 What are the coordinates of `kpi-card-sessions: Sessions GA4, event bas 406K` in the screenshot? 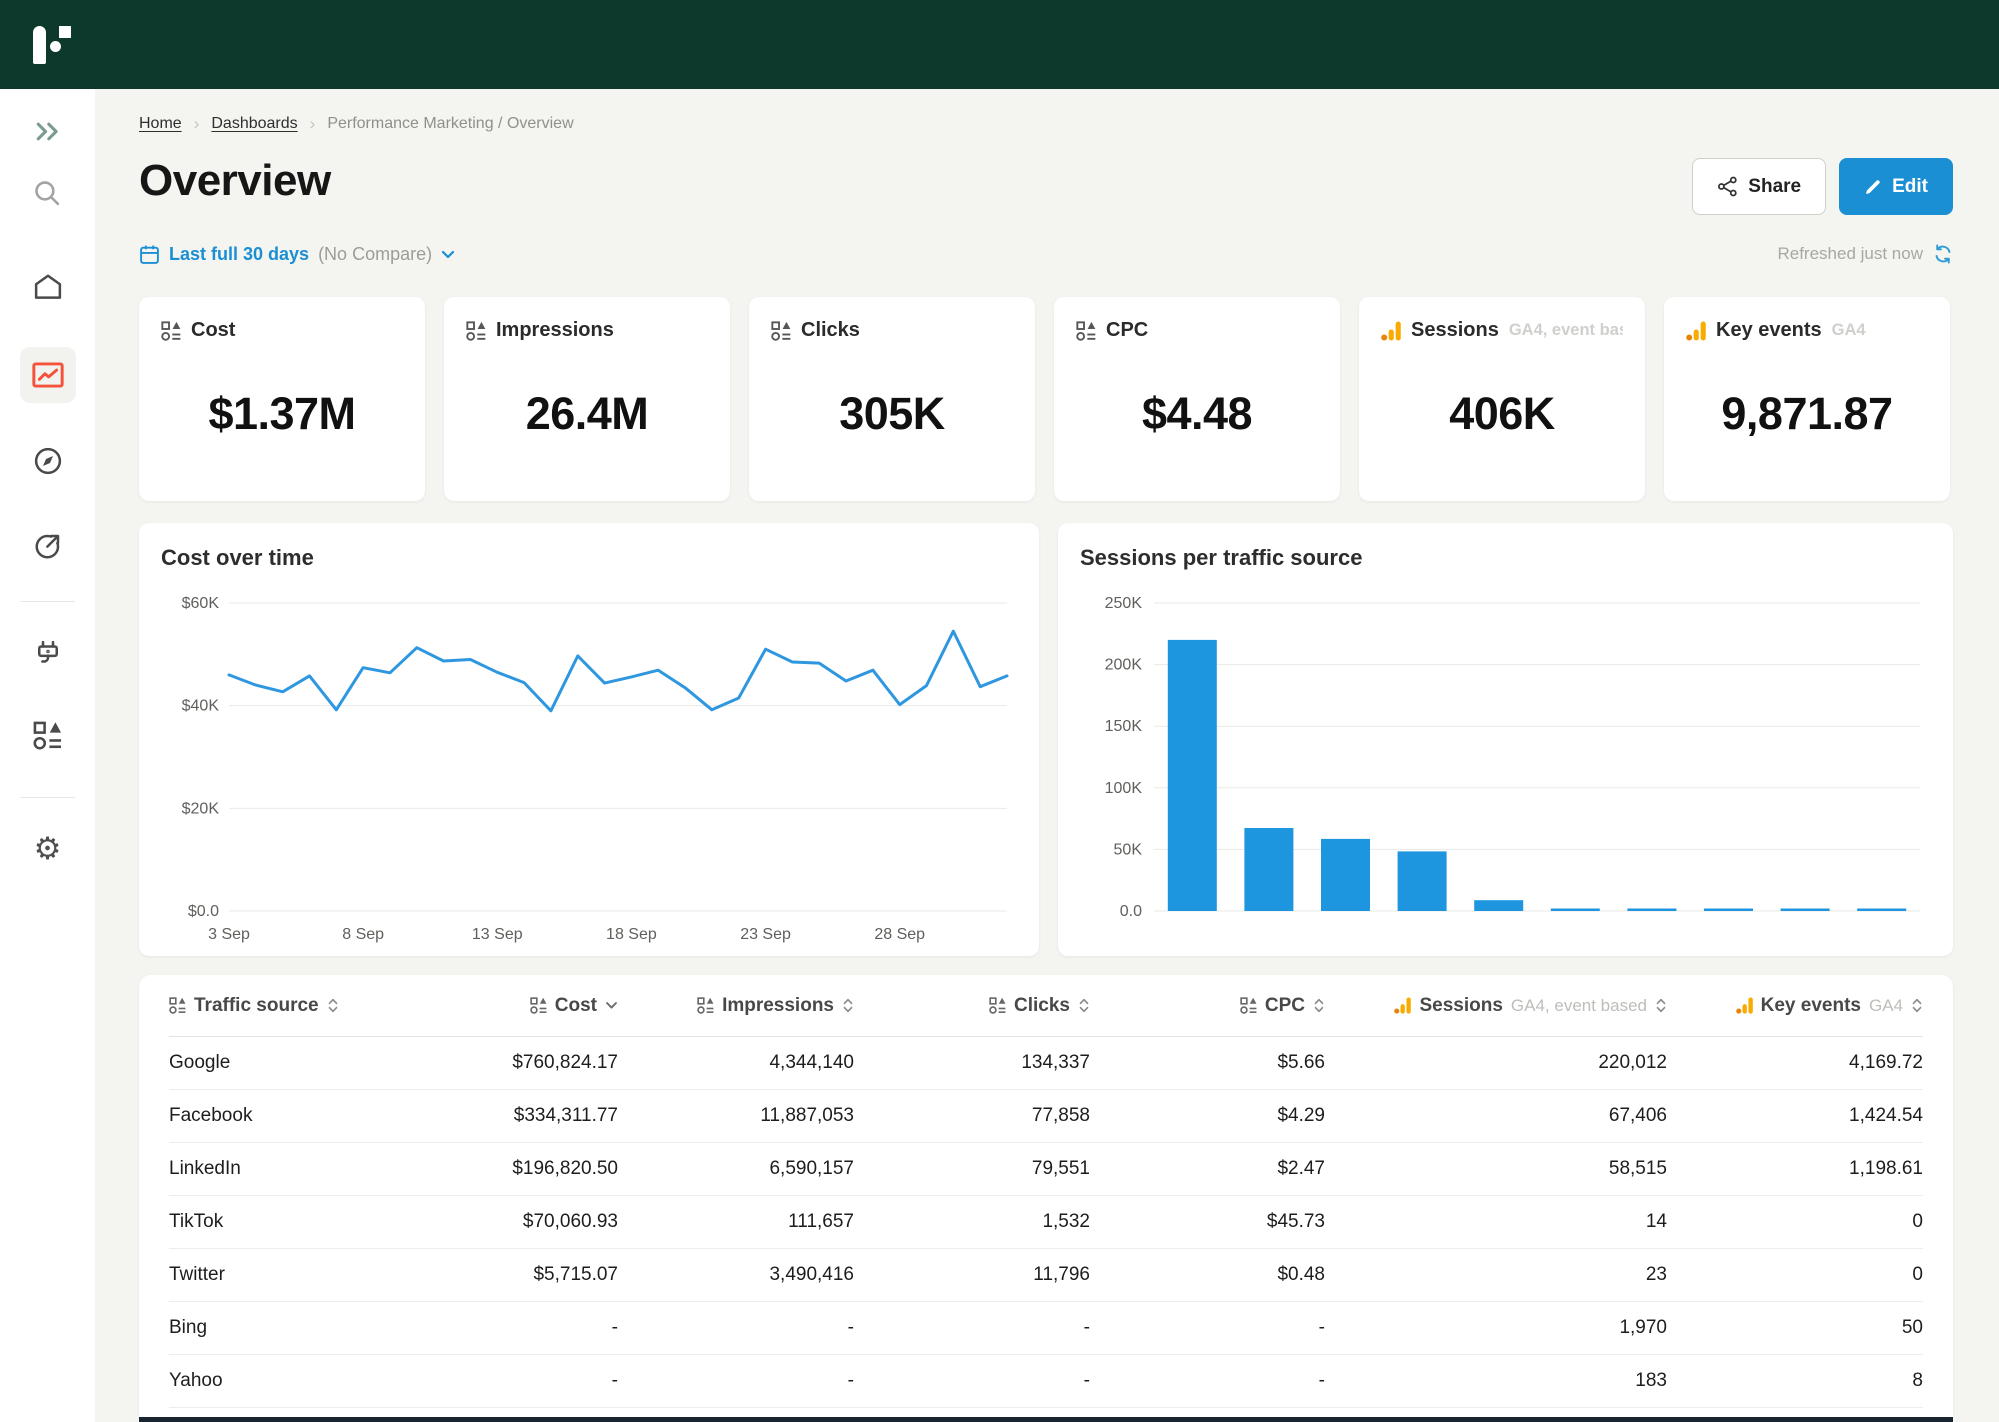 It's located at (1502, 399).